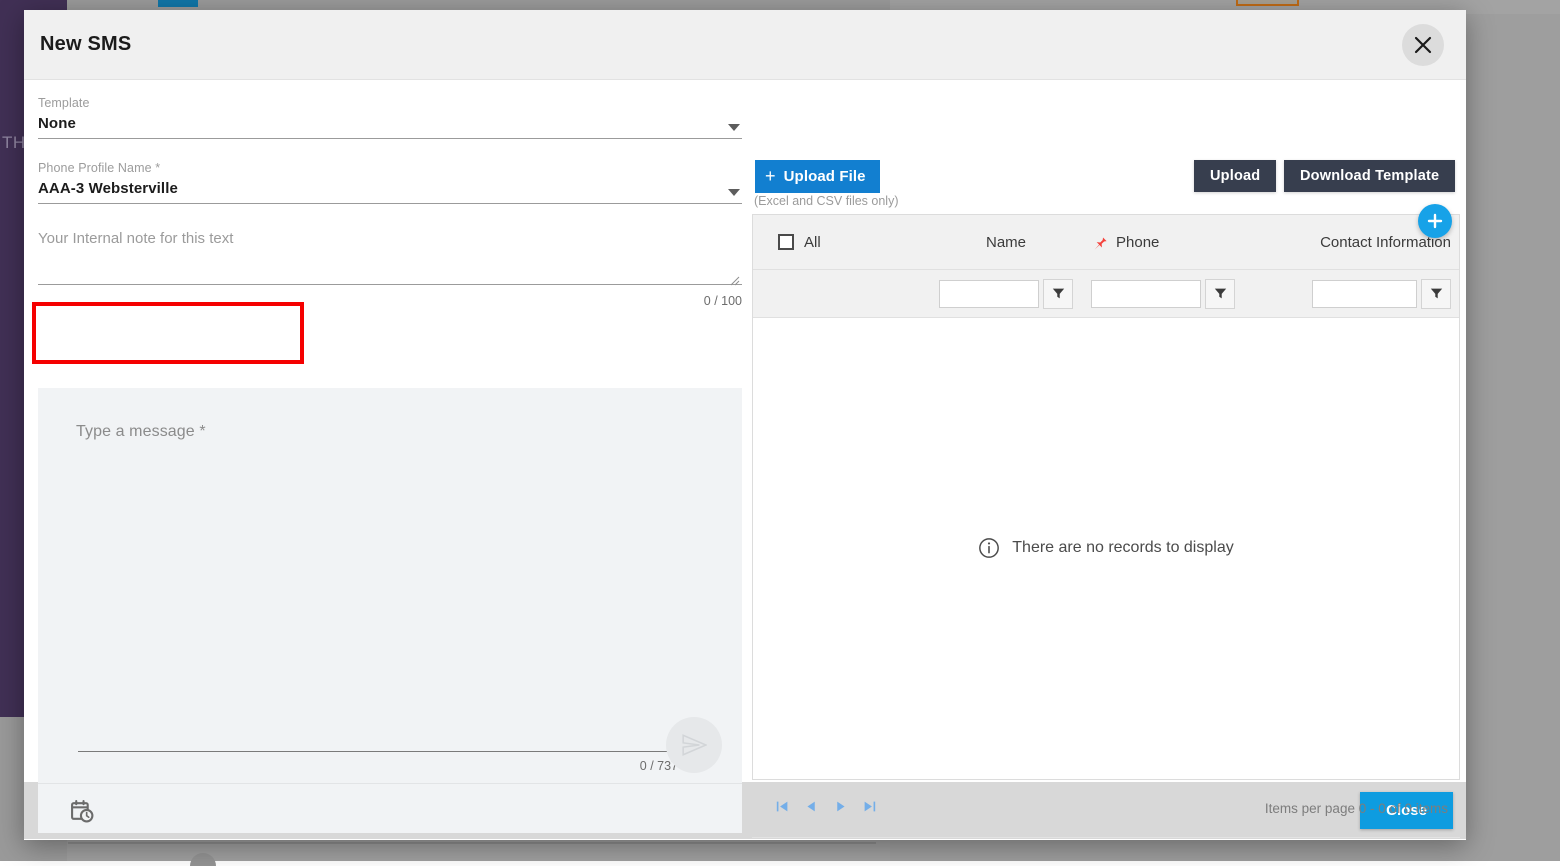  I want to click on upload-file-button: + Upload File, so click(817, 176).